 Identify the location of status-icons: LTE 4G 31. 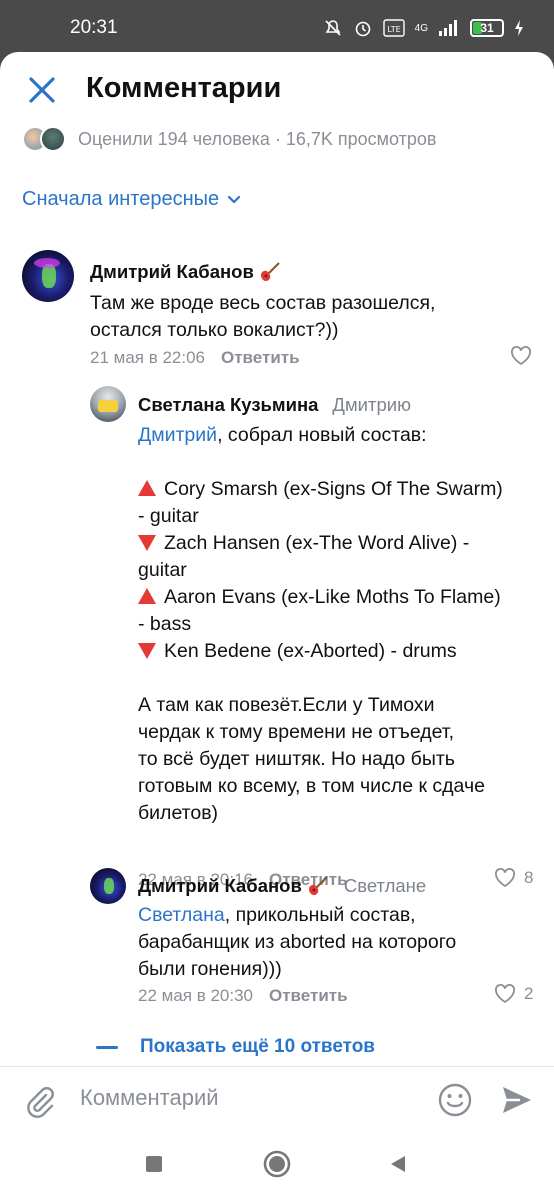
(423, 28).